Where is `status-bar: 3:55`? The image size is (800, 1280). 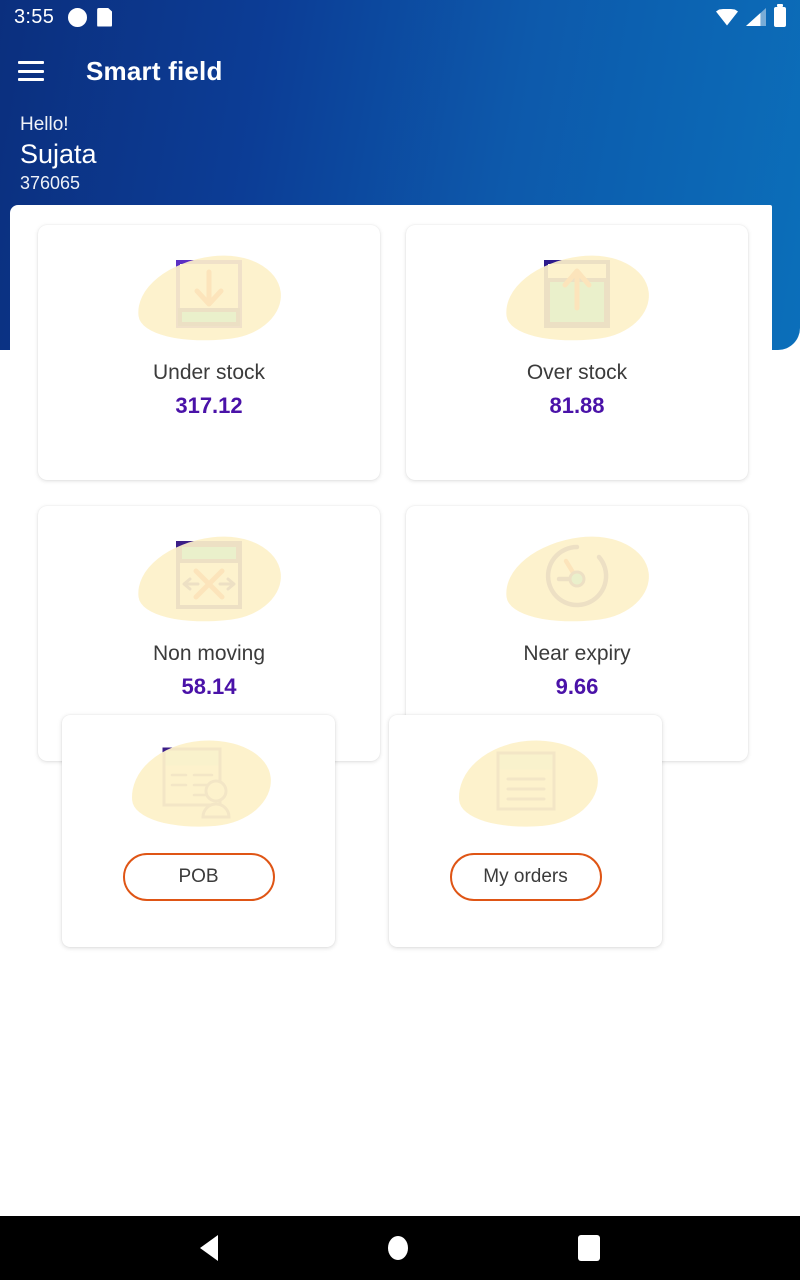
status-bar: 3:55 is located at coordinates (400, 17).